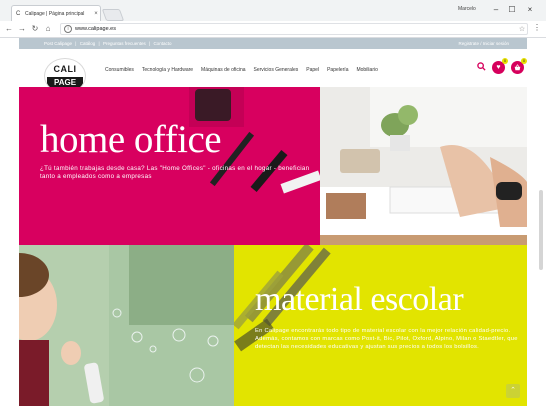 The height and width of the screenshot is (406, 546). Describe the element at coordinates (22, 29) in the screenshot. I see `forward-arrow-icon: →` at that location.